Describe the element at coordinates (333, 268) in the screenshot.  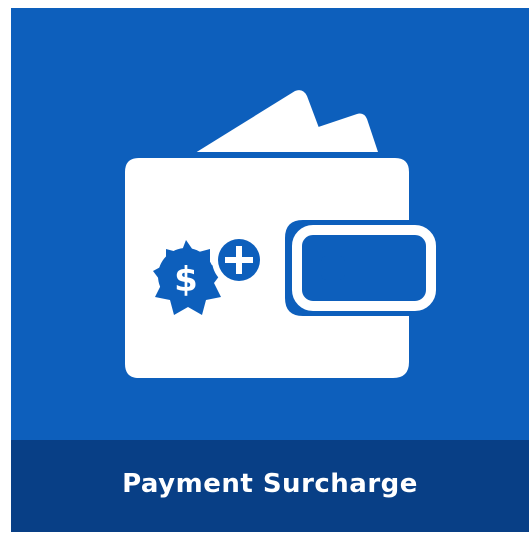
I see `wallet-clasp-button` at that location.